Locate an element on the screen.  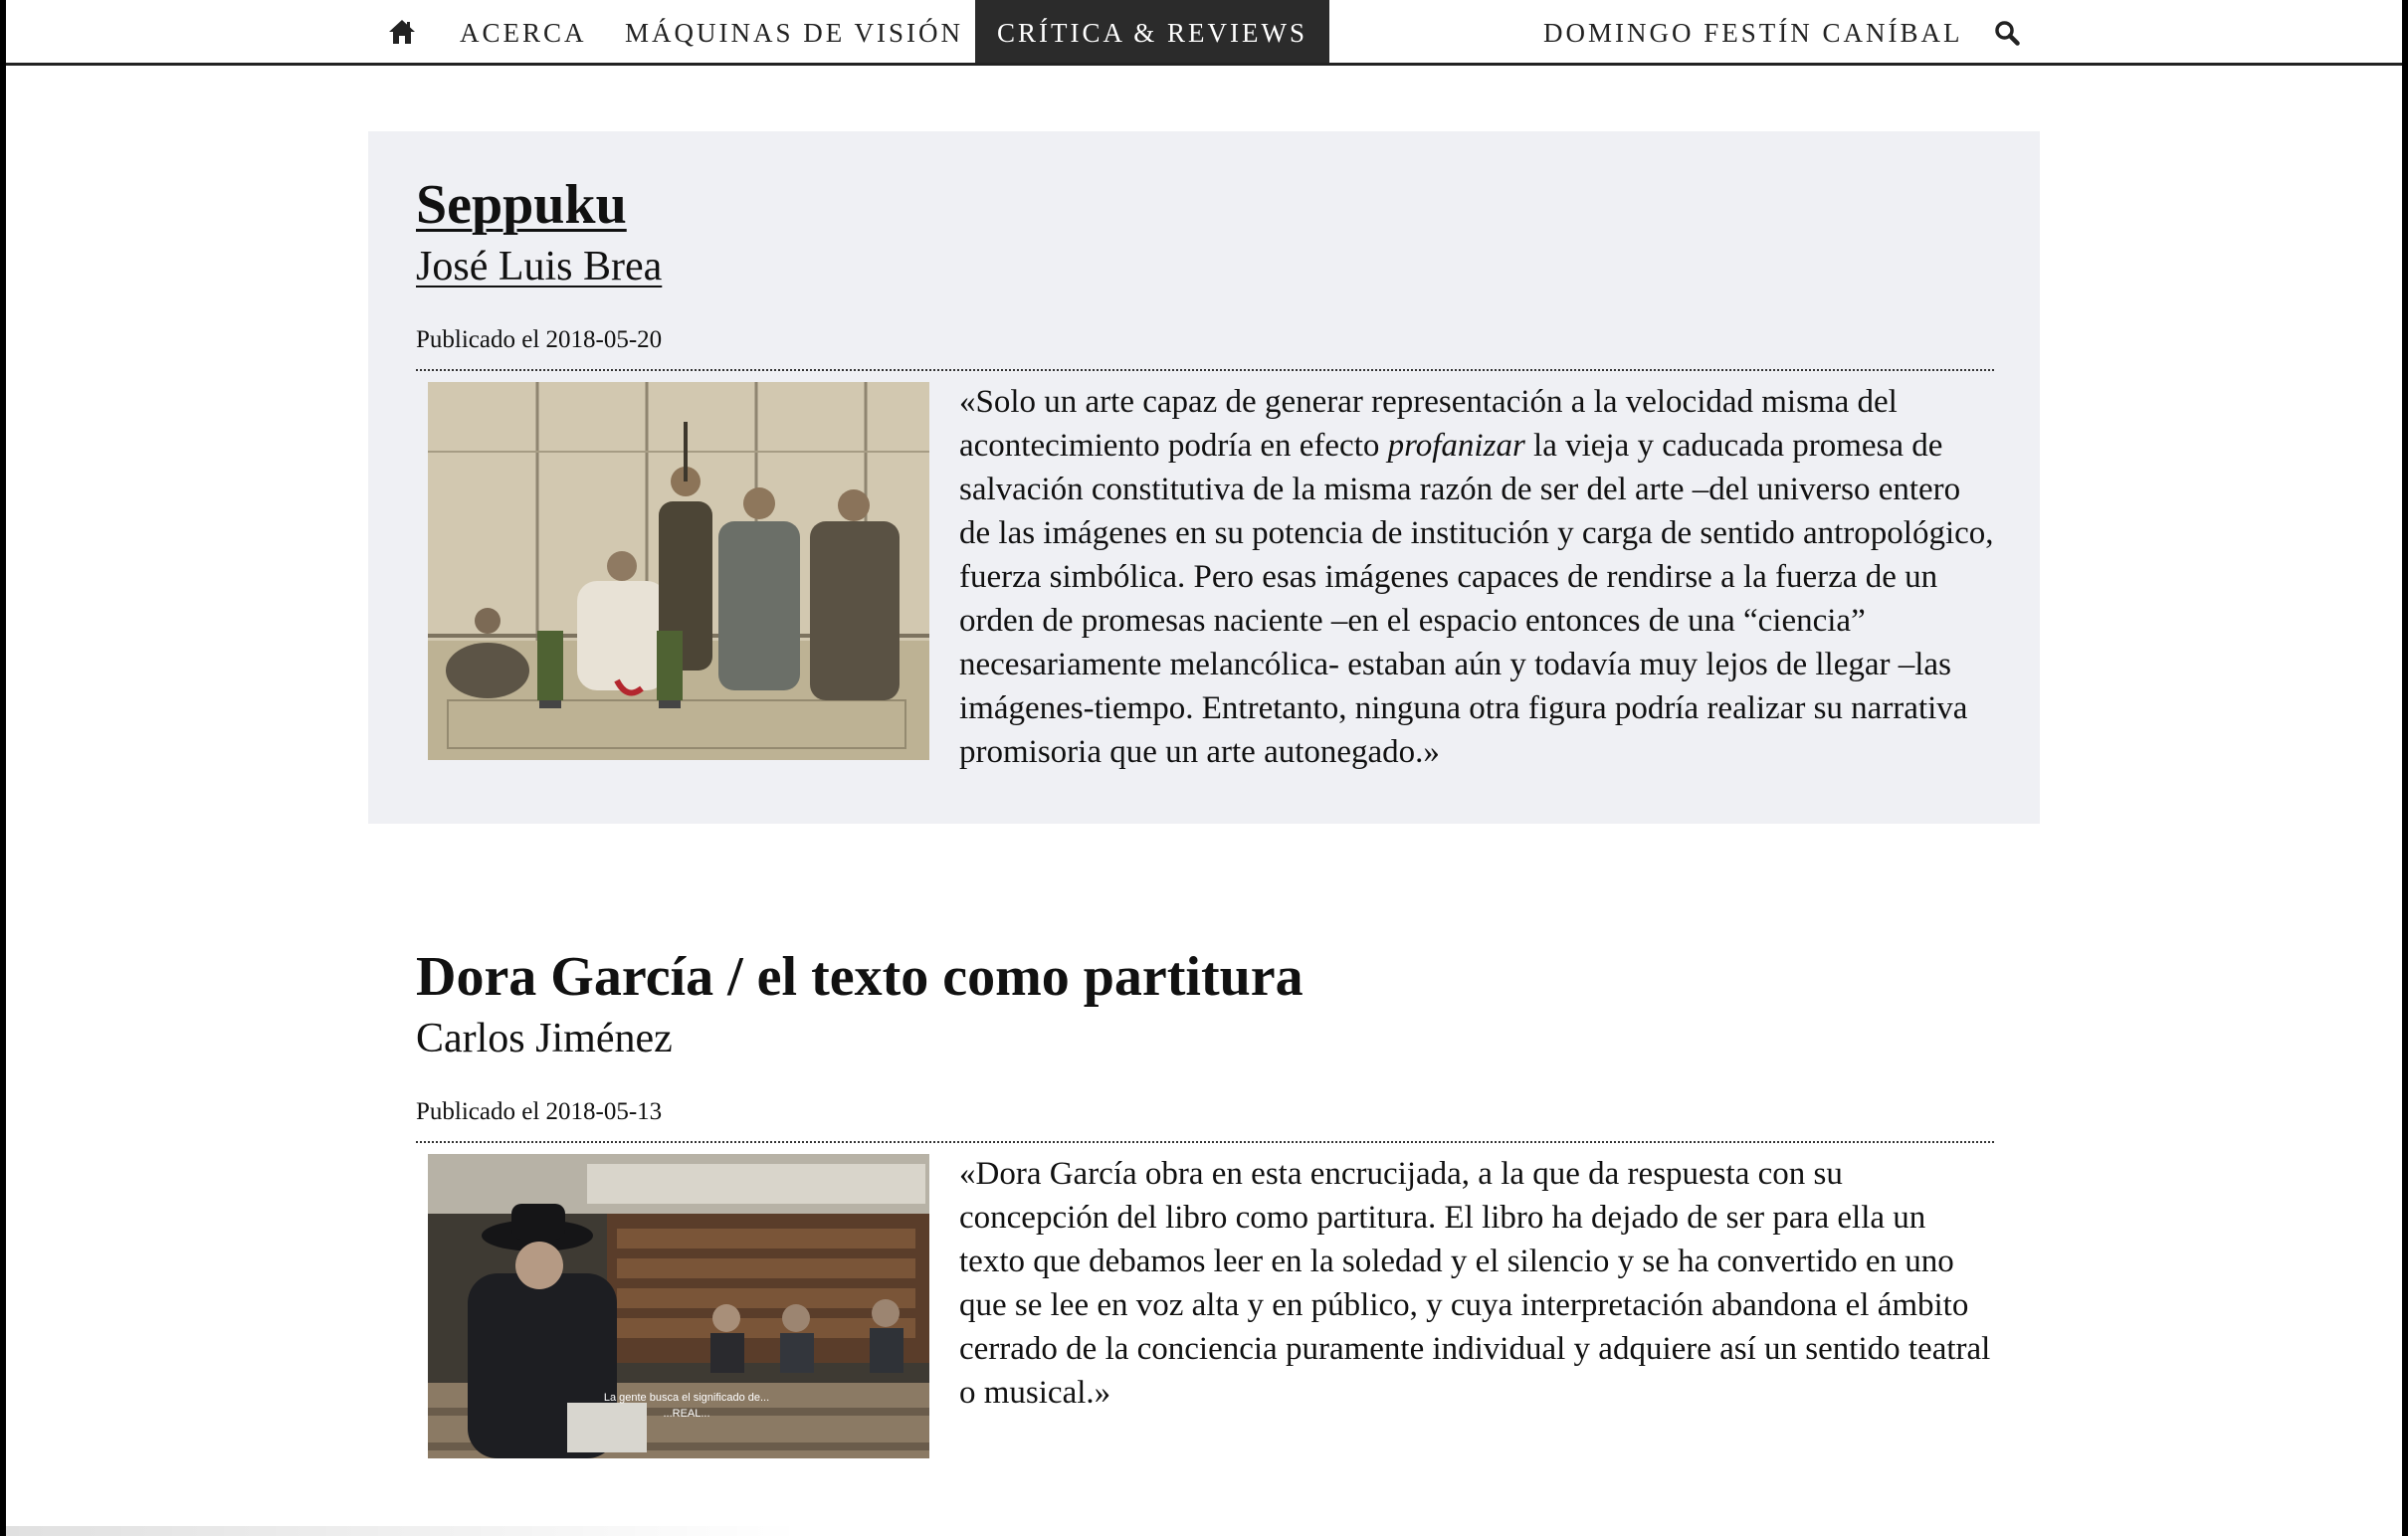
article-author: José Luis Brea is located at coordinates (539, 266).